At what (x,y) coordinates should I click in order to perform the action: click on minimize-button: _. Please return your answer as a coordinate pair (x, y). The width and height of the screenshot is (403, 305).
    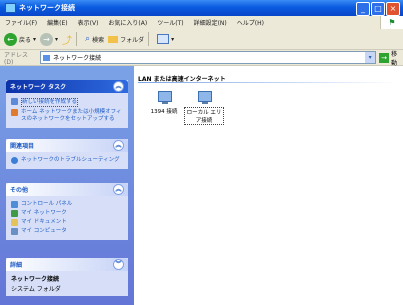
    Looking at the image, I should click on (363, 9).